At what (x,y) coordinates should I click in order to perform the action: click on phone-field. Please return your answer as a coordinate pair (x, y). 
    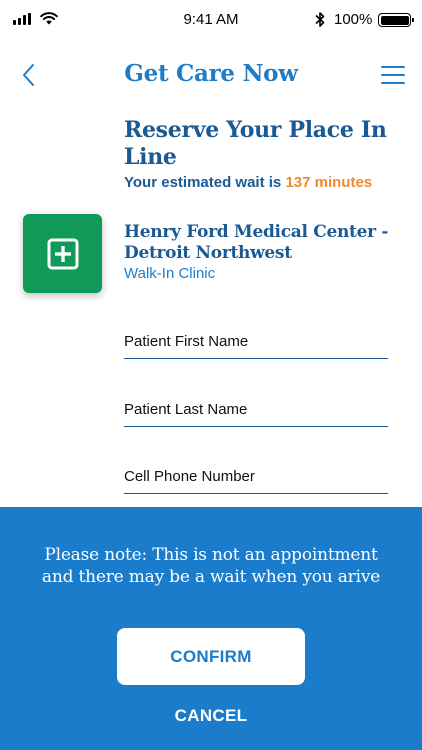
    Looking at the image, I should click on (256, 477).